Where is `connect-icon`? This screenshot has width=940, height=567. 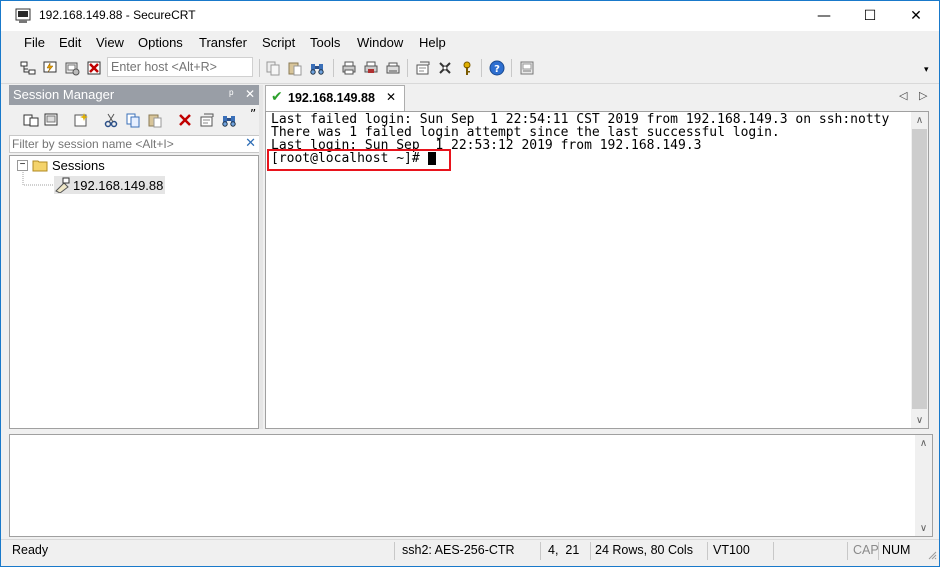 connect-icon is located at coordinates (28, 68).